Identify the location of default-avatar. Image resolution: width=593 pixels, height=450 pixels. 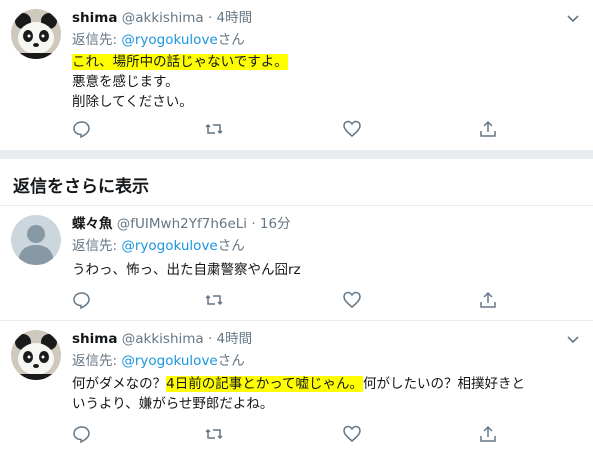
(36, 240).